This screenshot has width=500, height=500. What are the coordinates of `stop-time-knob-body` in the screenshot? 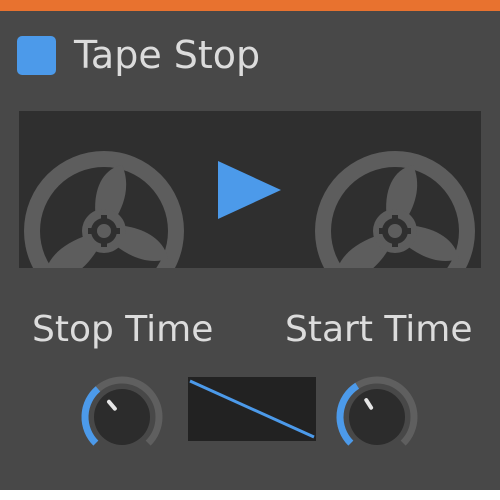 It's located at (122, 417).